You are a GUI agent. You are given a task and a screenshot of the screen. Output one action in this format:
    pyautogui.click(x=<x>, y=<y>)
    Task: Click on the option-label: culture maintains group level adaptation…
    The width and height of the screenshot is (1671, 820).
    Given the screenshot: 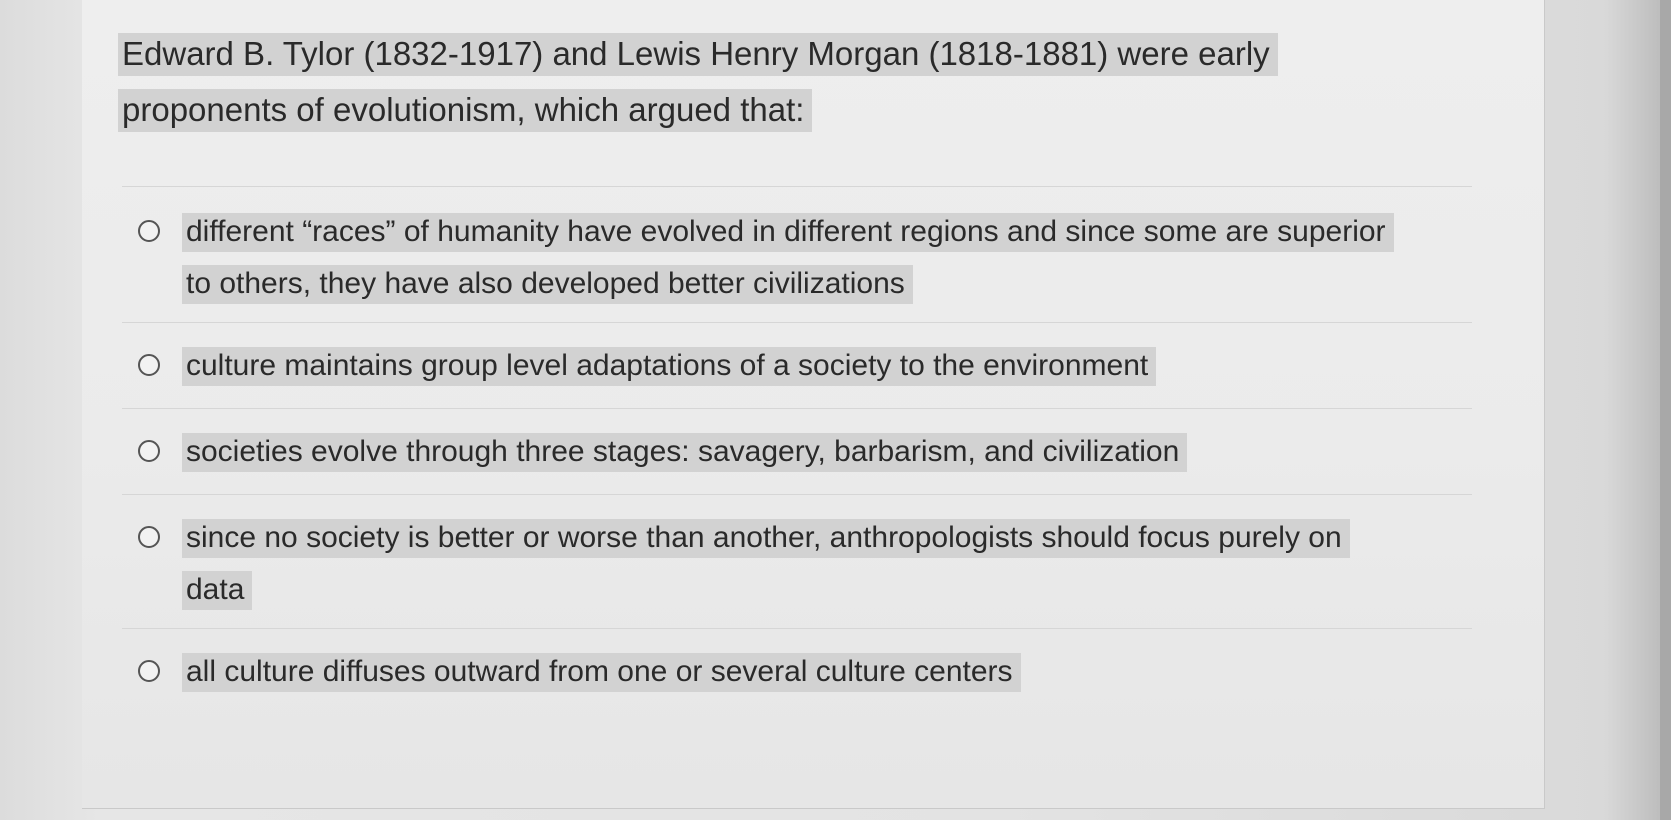 What is the action you would take?
    pyautogui.click(x=669, y=366)
    